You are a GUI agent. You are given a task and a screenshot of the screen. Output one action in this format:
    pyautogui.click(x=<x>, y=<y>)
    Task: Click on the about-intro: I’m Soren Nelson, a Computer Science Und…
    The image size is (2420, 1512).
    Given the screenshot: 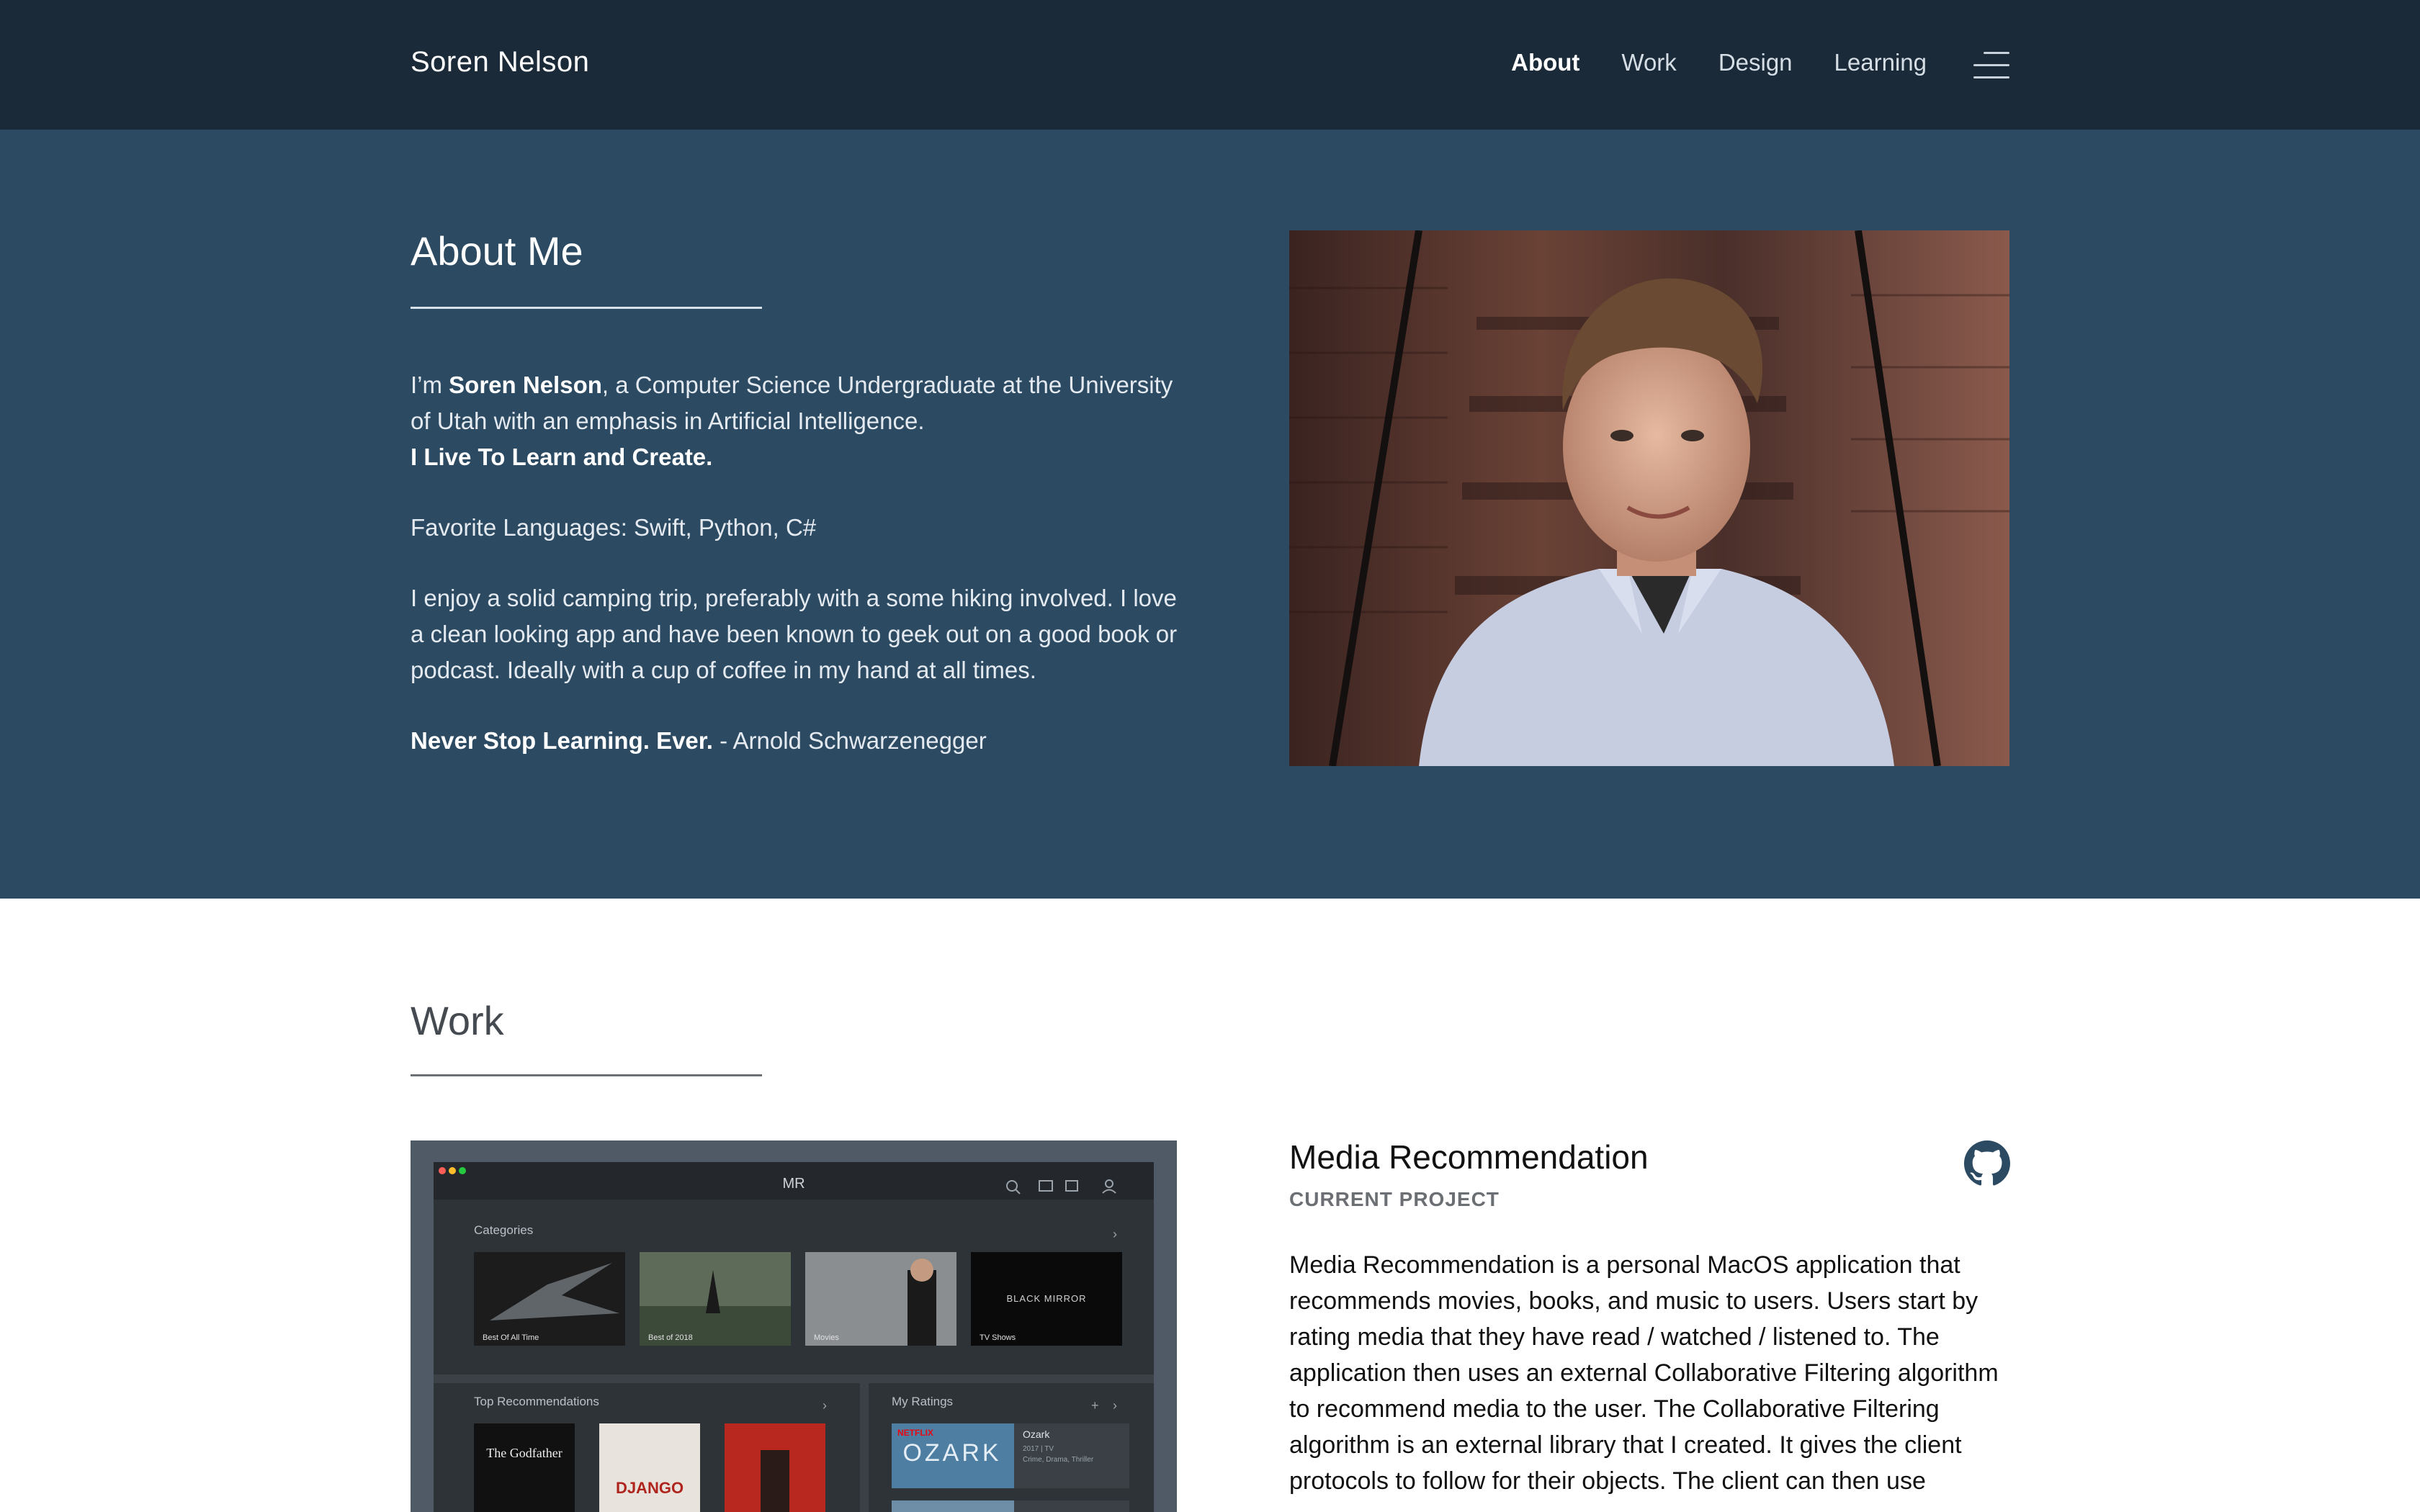 What is the action you would take?
    pyautogui.click(x=792, y=421)
    